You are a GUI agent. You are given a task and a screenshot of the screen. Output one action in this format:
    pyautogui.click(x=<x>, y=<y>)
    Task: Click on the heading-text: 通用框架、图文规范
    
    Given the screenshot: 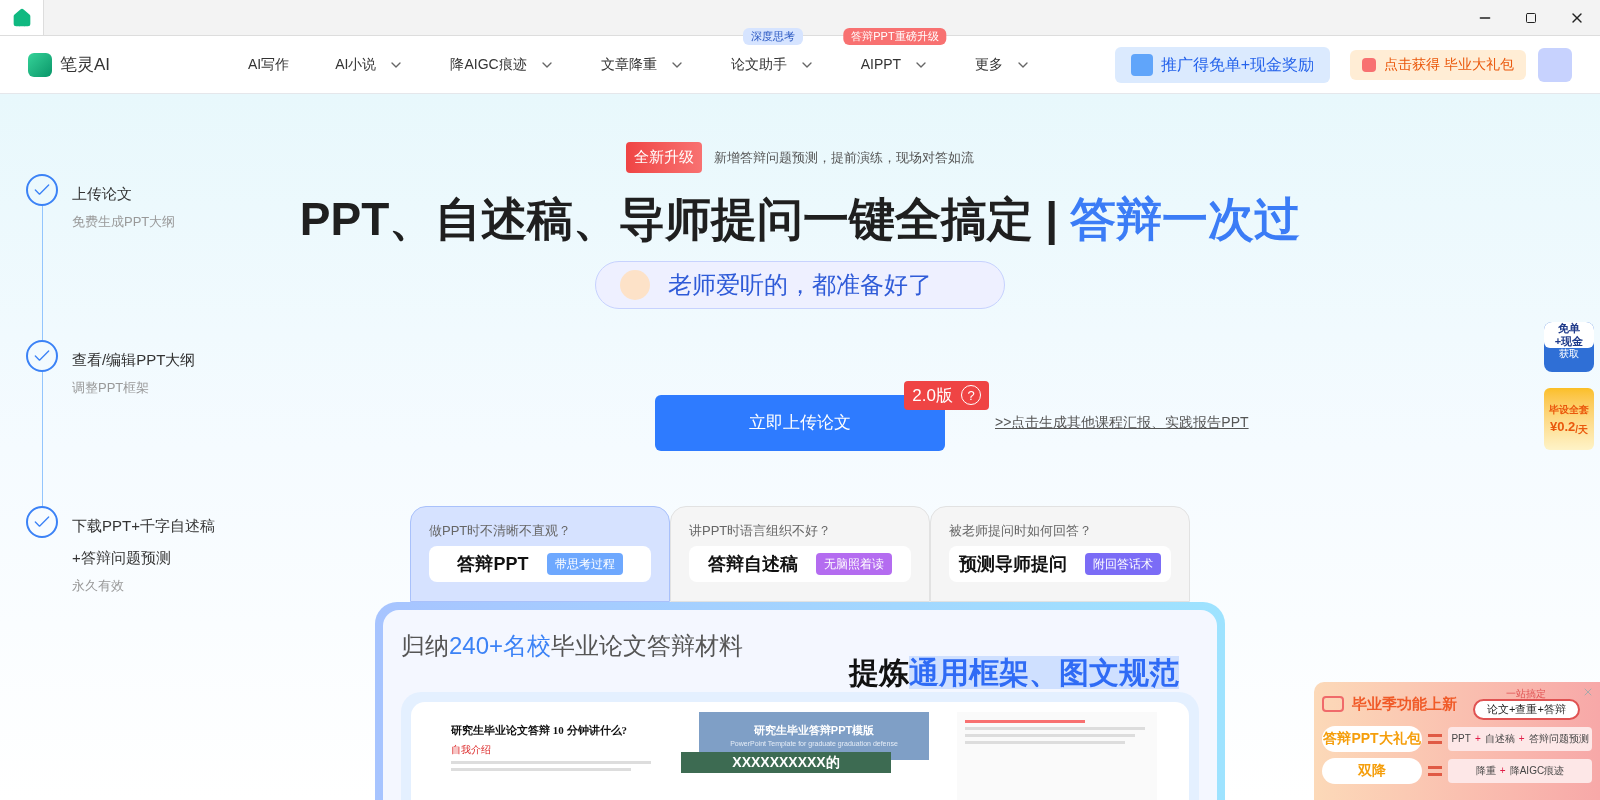 What is the action you would take?
    pyautogui.click(x=1044, y=672)
    